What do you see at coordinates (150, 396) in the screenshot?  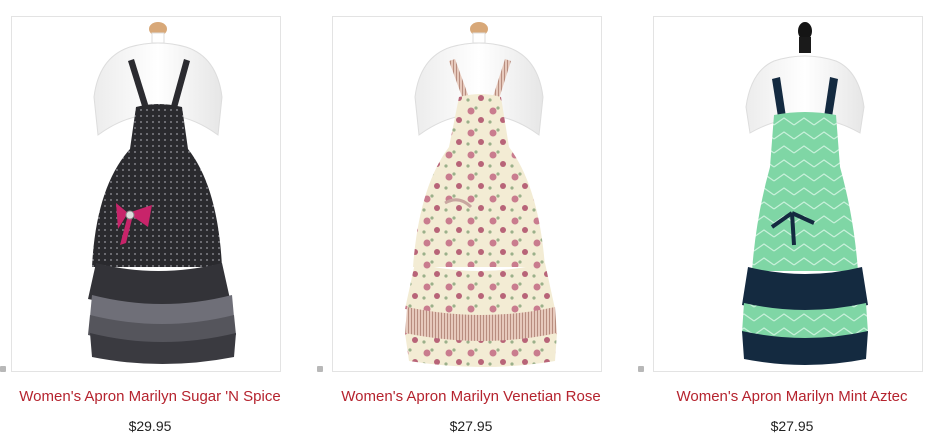 I see `product-name-link: Women's Apron Marilyn Sugar 'N Spice` at bounding box center [150, 396].